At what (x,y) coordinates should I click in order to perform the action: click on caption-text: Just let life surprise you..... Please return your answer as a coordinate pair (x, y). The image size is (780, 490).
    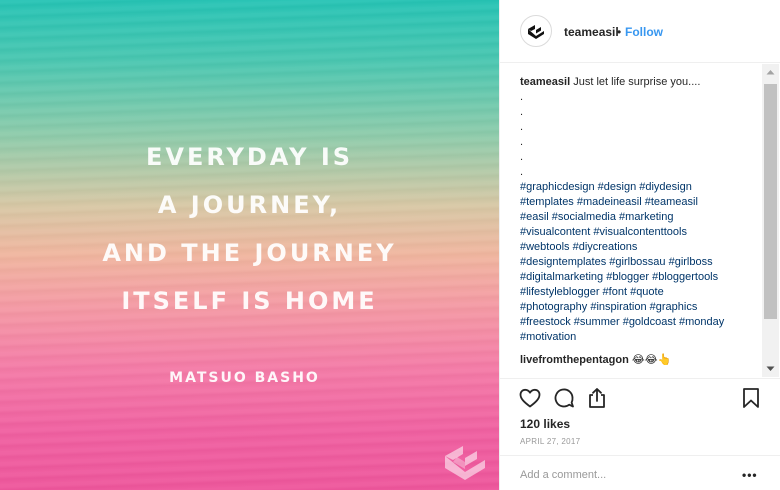
    Looking at the image, I should click on (637, 82).